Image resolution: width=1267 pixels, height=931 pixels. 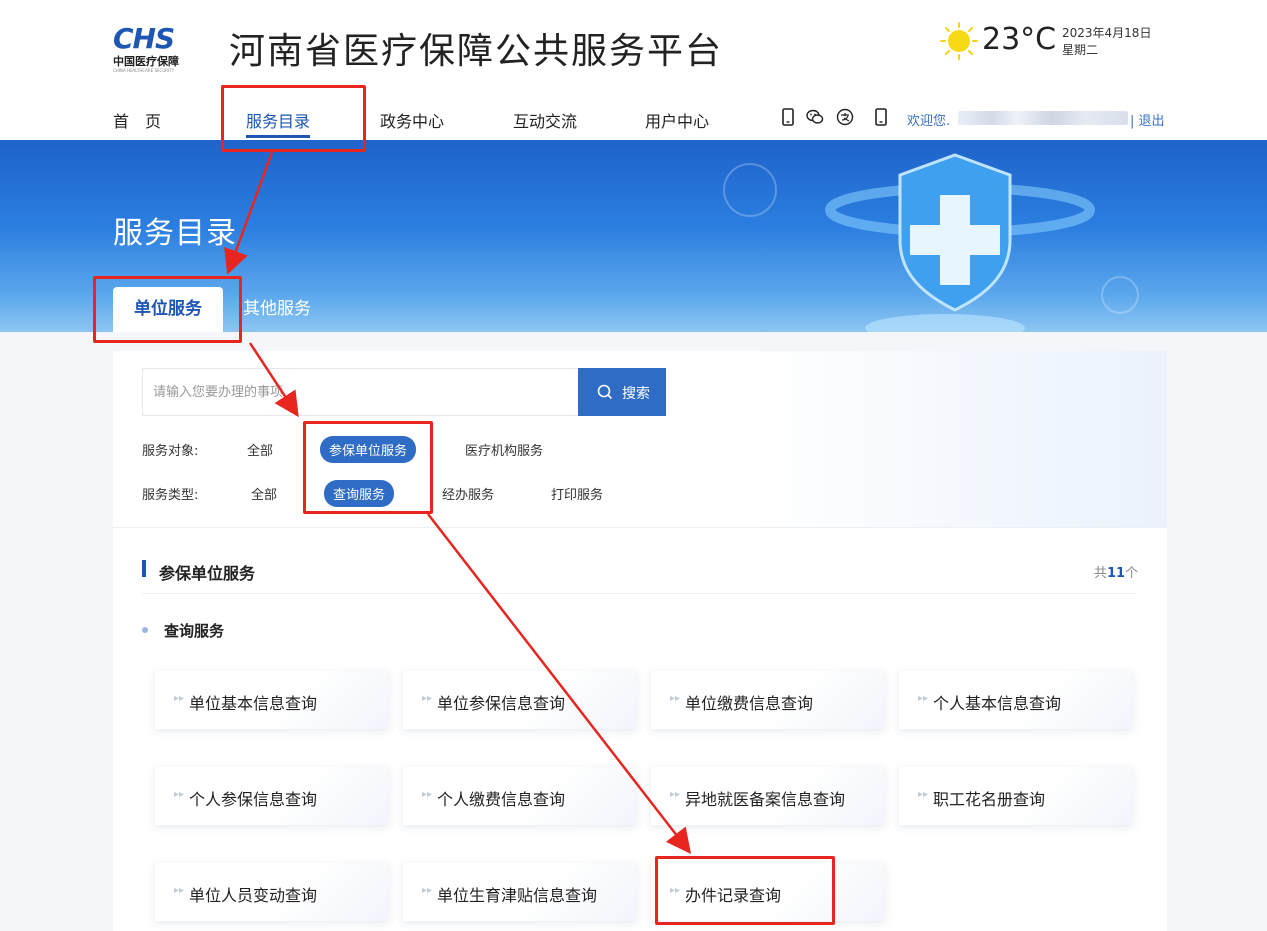 What do you see at coordinates (137, 120) in the screenshot?
I see `nav-home: 首 页` at bounding box center [137, 120].